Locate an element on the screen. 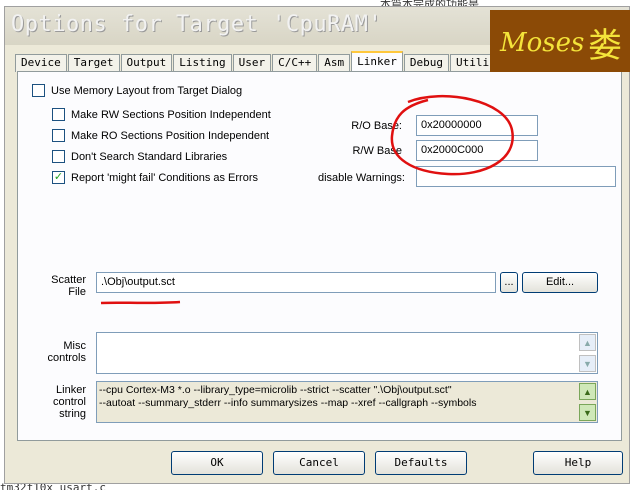  use-memory-layout-option: Use Memory Layout from Target Dialog is located at coordinates (137, 90).